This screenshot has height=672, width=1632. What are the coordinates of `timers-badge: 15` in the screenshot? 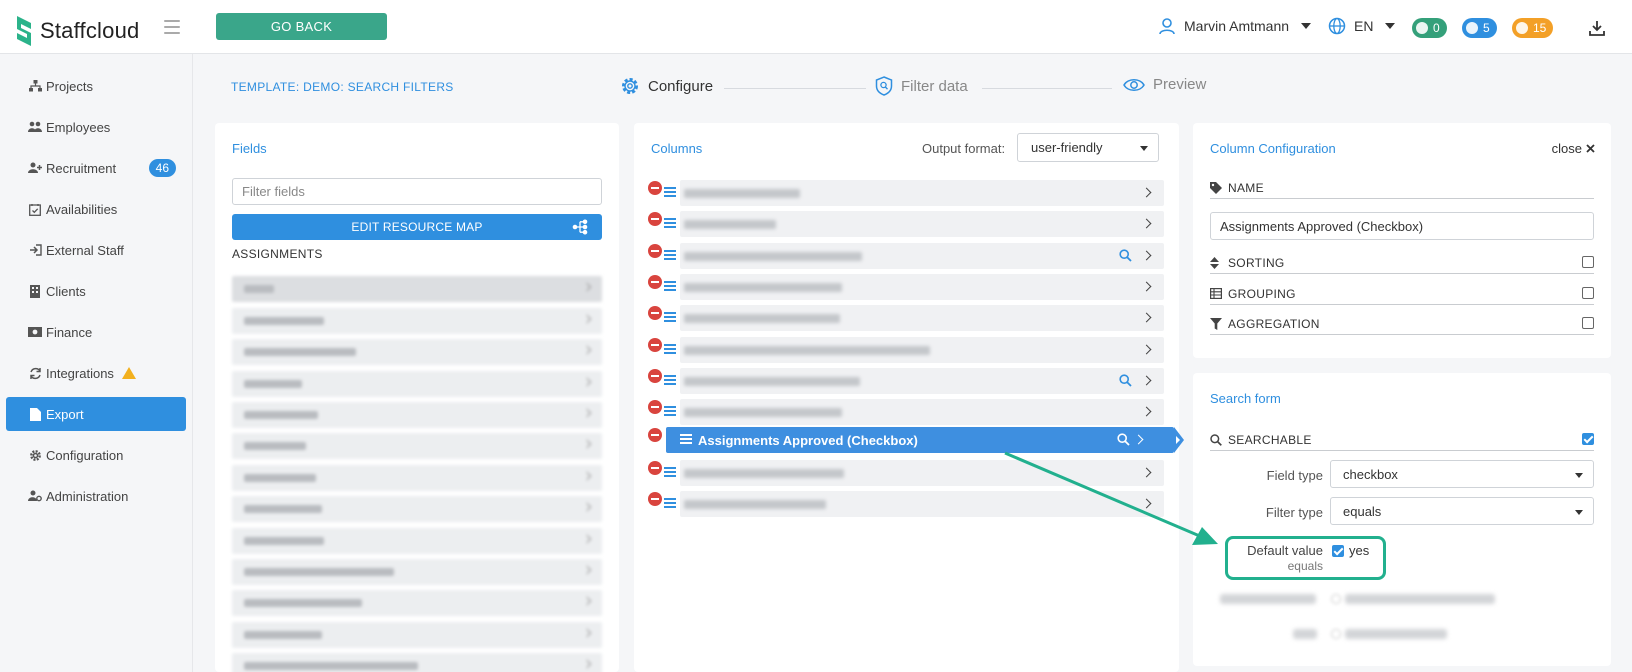 It's located at (1533, 28).